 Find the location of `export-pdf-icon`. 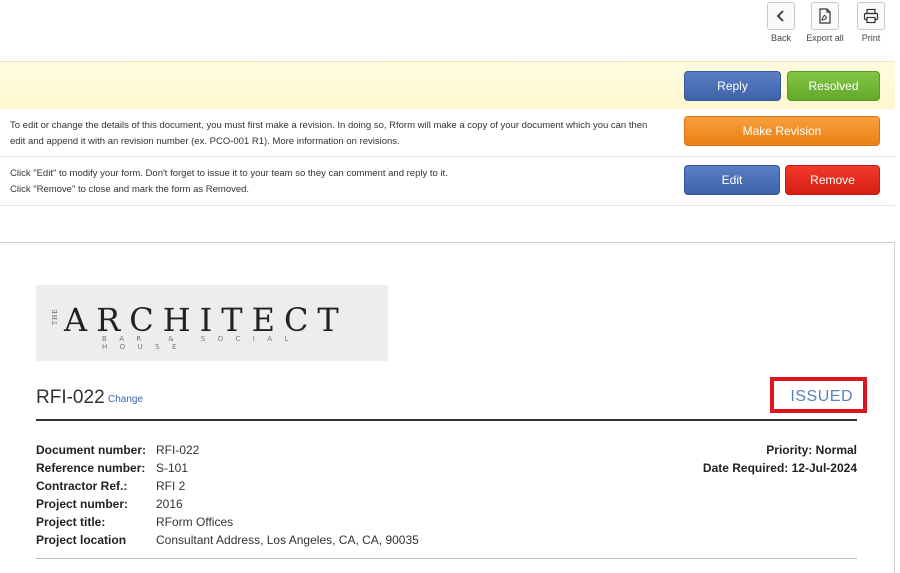

export-pdf-icon is located at coordinates (825, 16).